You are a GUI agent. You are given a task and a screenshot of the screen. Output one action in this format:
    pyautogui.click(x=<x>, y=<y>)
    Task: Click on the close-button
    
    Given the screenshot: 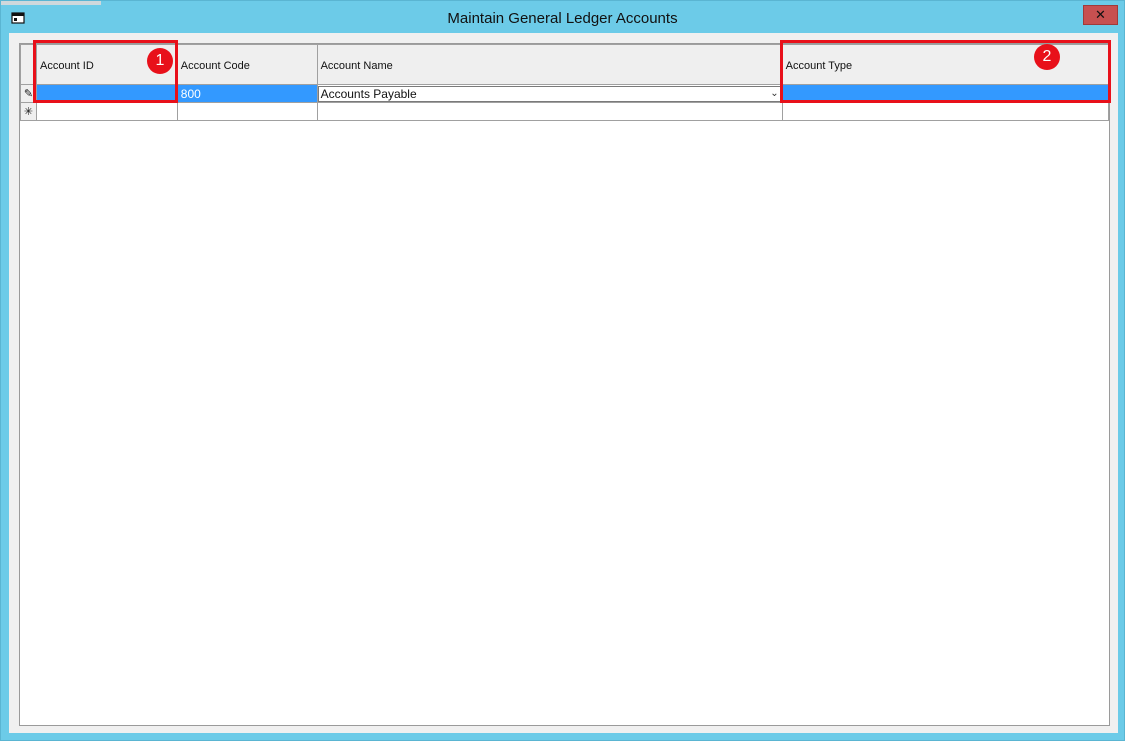 What is the action you would take?
    pyautogui.click(x=1100, y=15)
    